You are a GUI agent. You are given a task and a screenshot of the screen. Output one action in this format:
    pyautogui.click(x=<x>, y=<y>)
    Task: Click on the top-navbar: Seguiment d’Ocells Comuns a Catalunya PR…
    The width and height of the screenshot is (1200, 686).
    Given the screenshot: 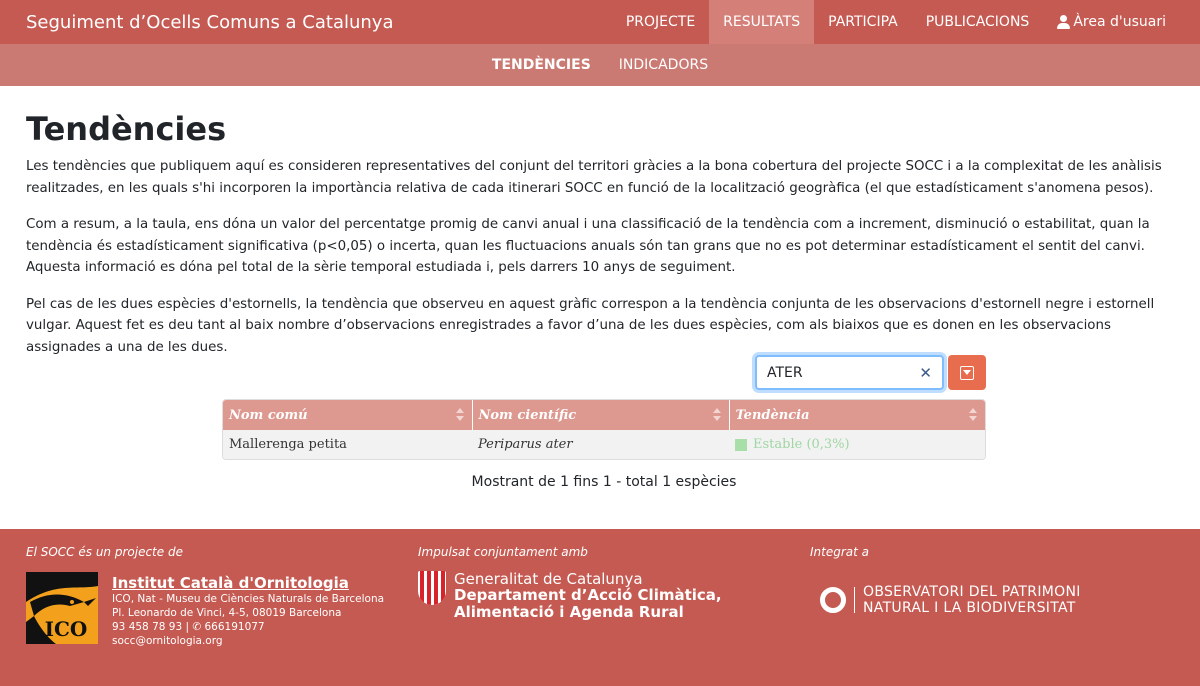 What is the action you would take?
    pyautogui.click(x=600, y=22)
    